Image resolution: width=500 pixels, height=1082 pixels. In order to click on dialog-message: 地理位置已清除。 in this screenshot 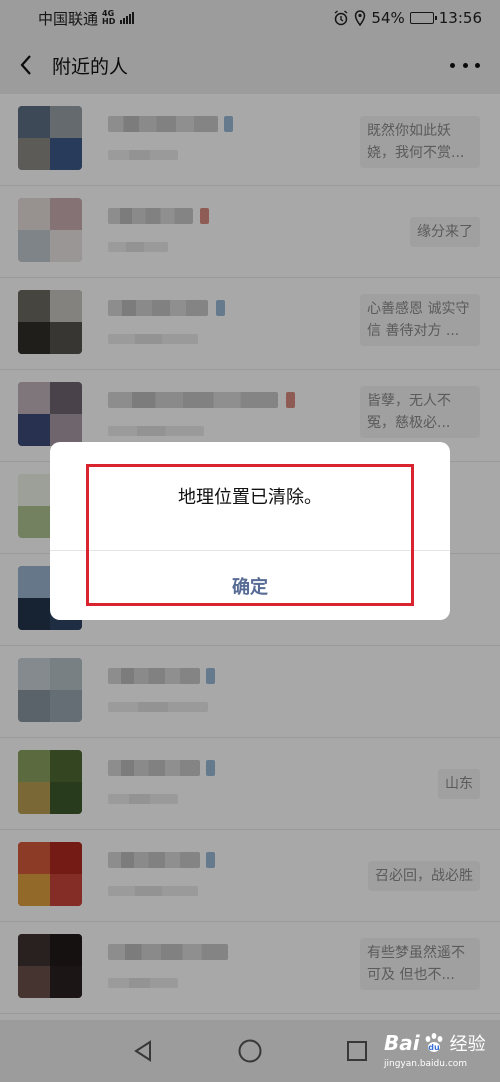, I will do `click(250, 497)`.